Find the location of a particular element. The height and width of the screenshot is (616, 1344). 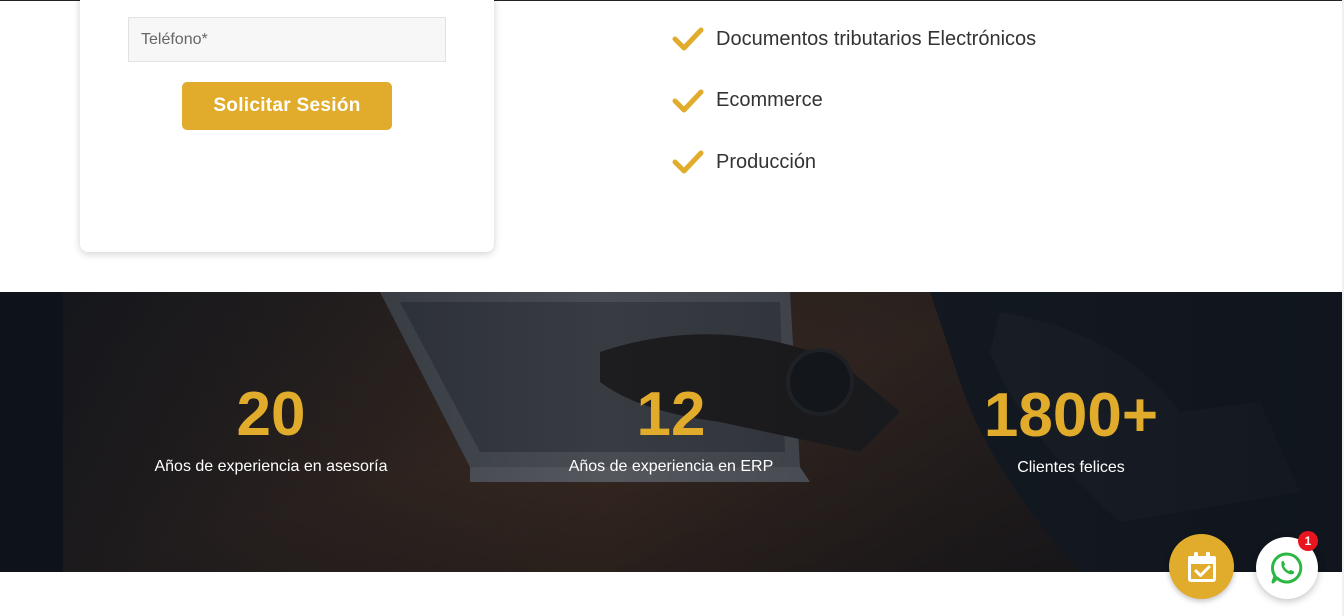

request-session-button: Solicitar Sesión is located at coordinates (287, 106).